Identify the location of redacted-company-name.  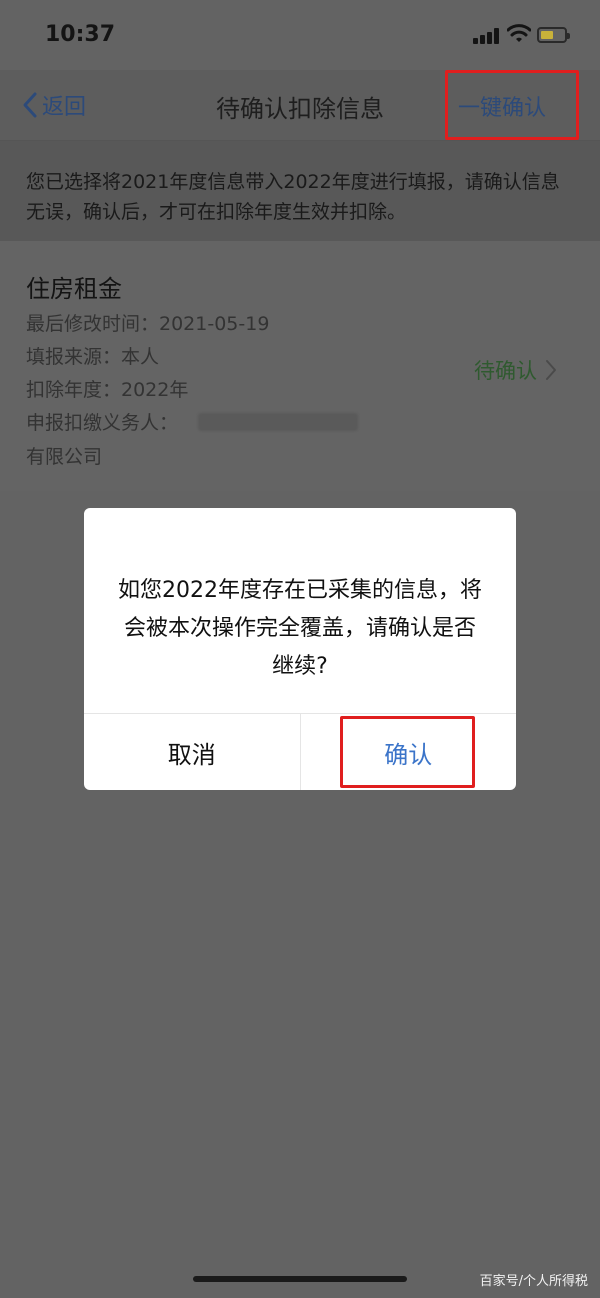
(278, 422).